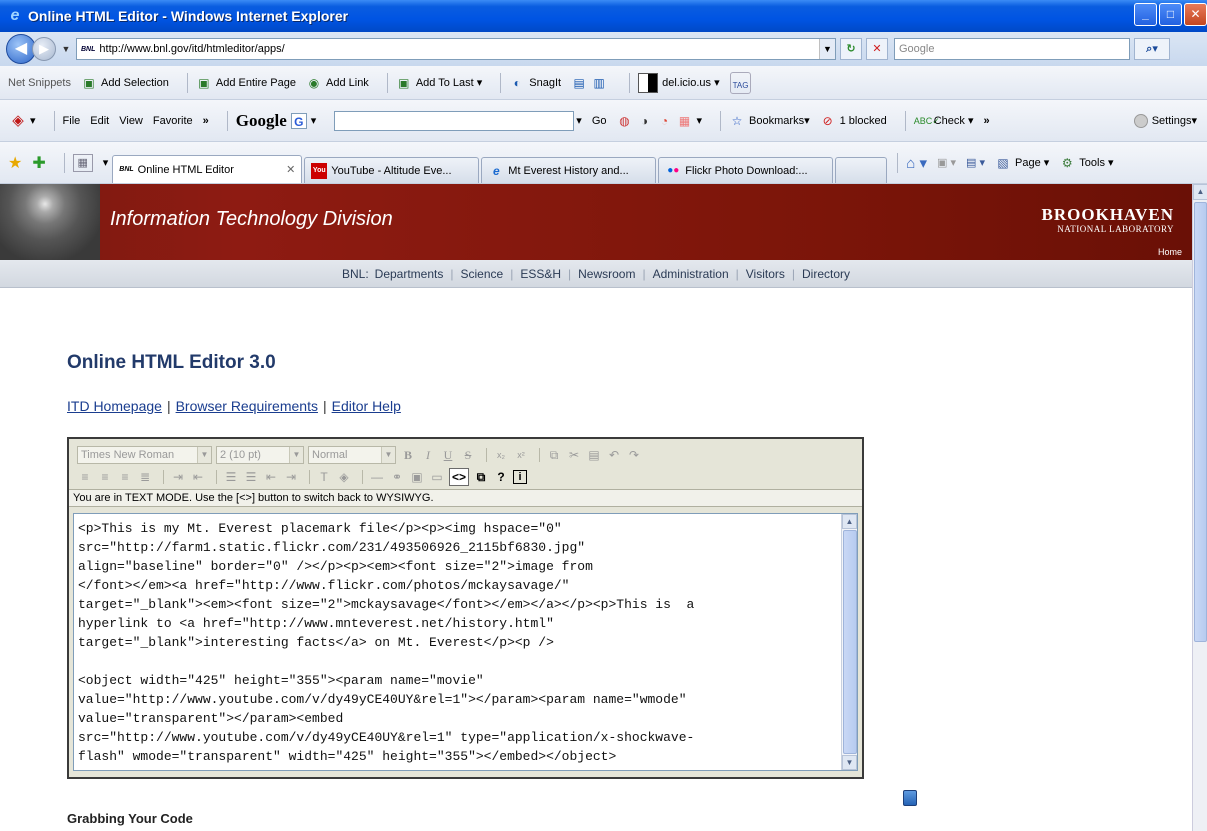 The height and width of the screenshot is (831, 1207). What do you see at coordinates (1145, 14) in the screenshot?
I see `minimize-button: _` at bounding box center [1145, 14].